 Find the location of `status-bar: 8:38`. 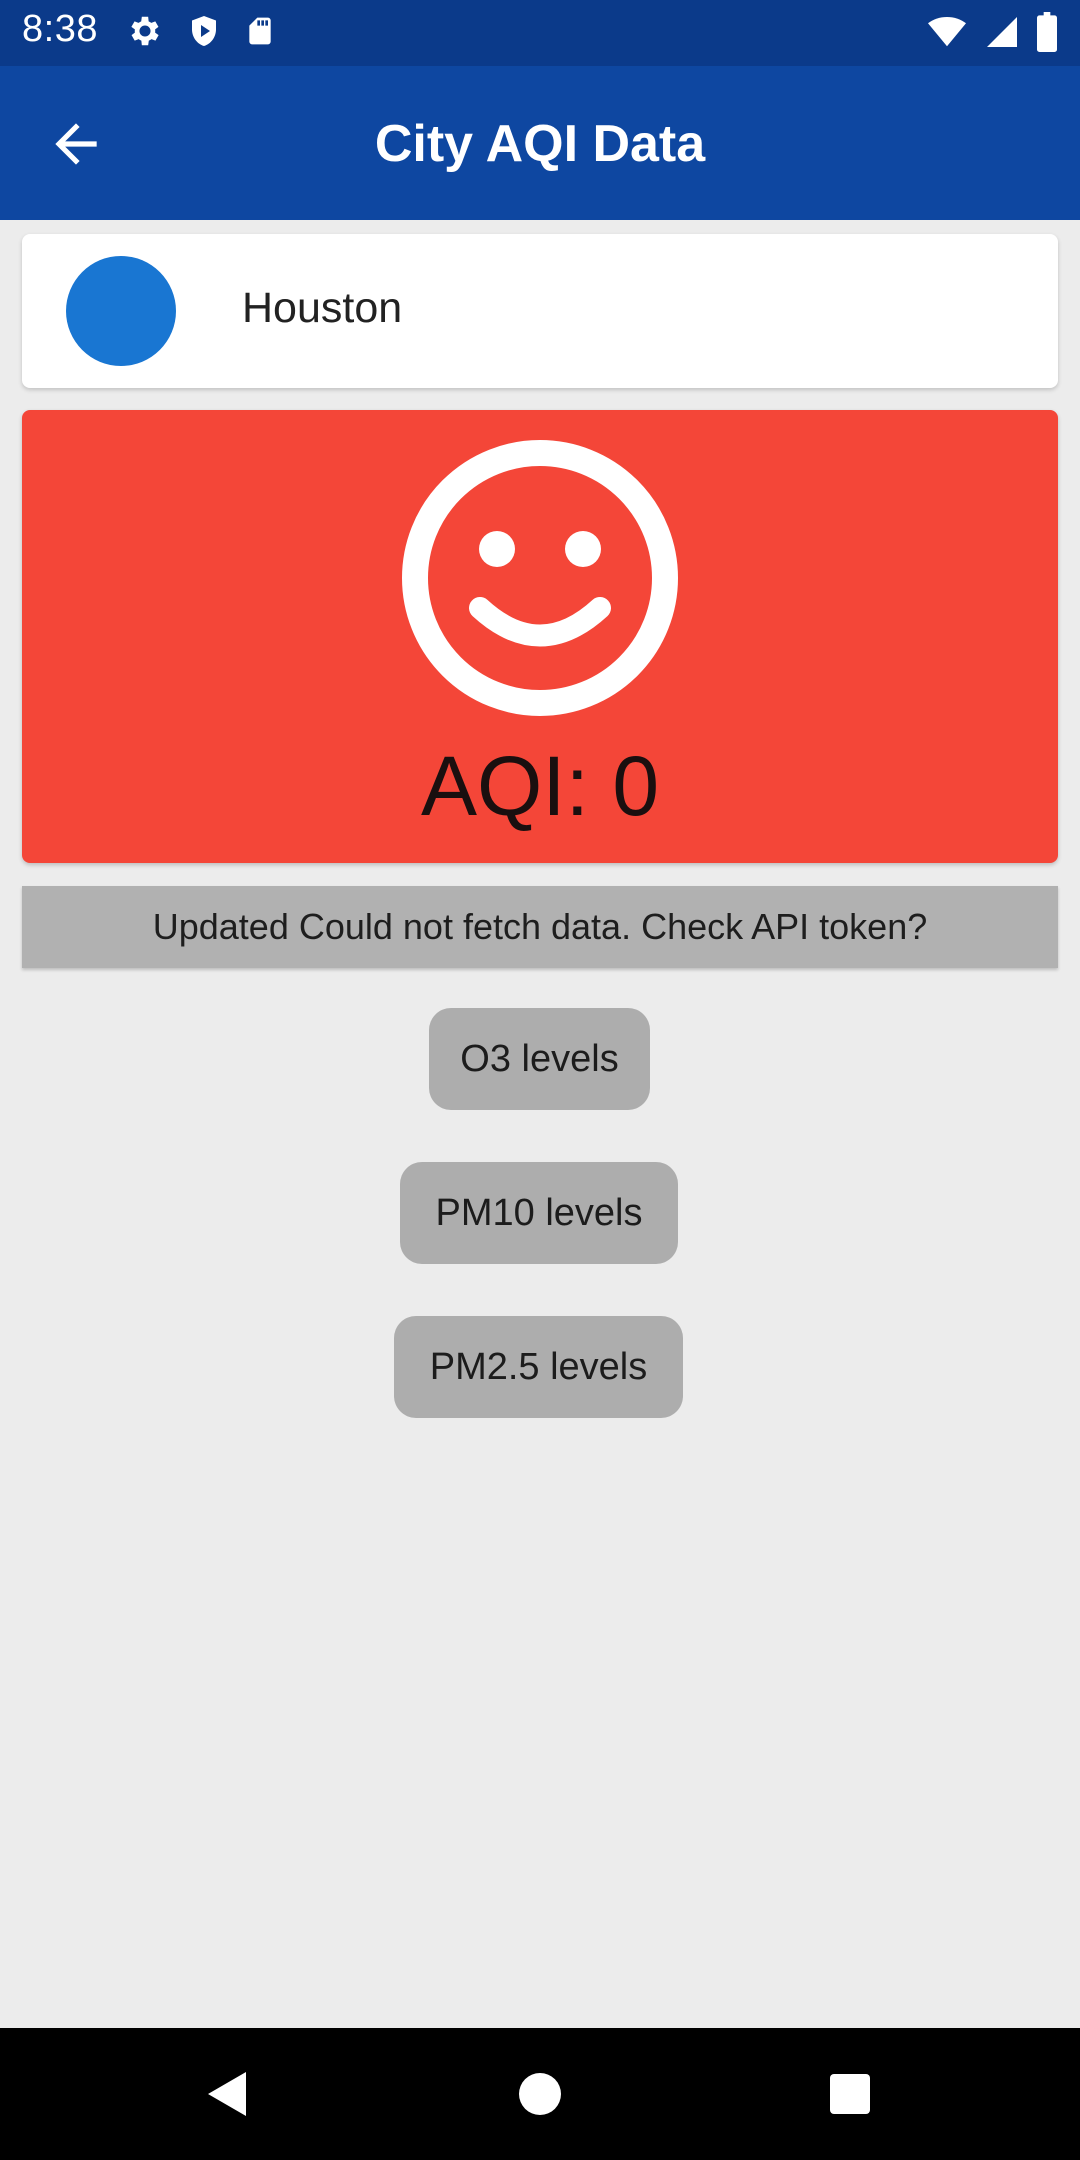

status-bar: 8:38 is located at coordinates (540, 33).